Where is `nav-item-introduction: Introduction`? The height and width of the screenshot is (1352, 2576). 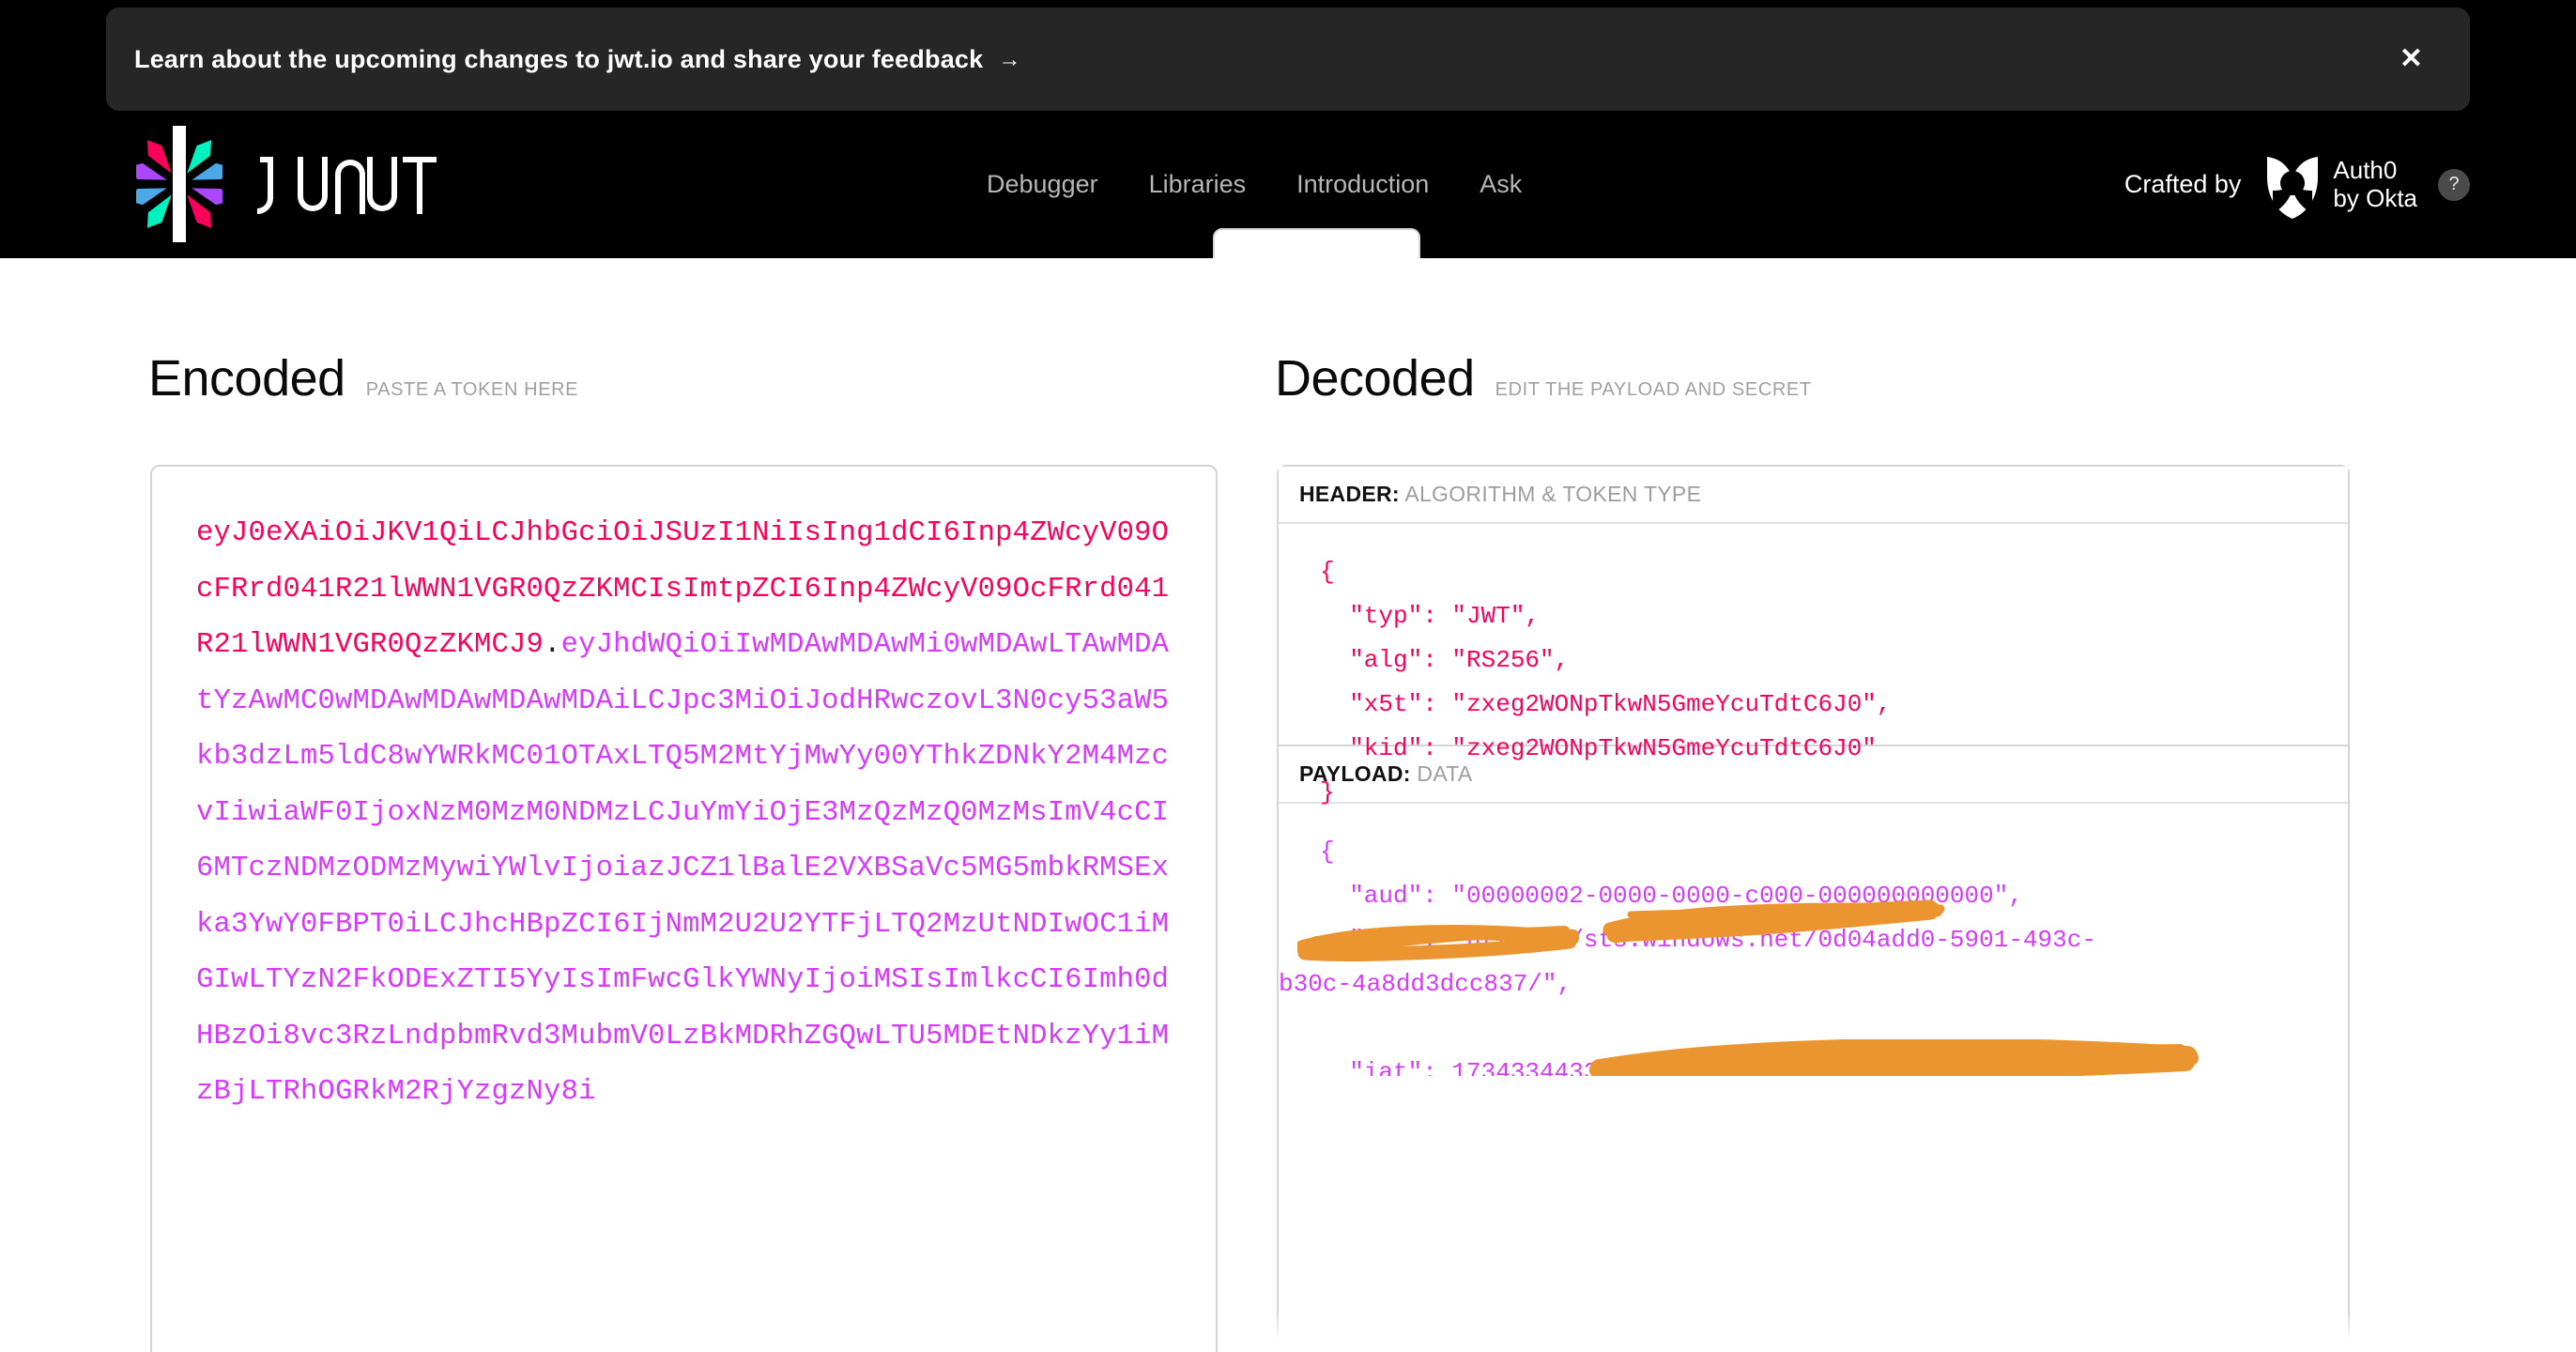
nav-item-introduction: Introduction is located at coordinates (1363, 185).